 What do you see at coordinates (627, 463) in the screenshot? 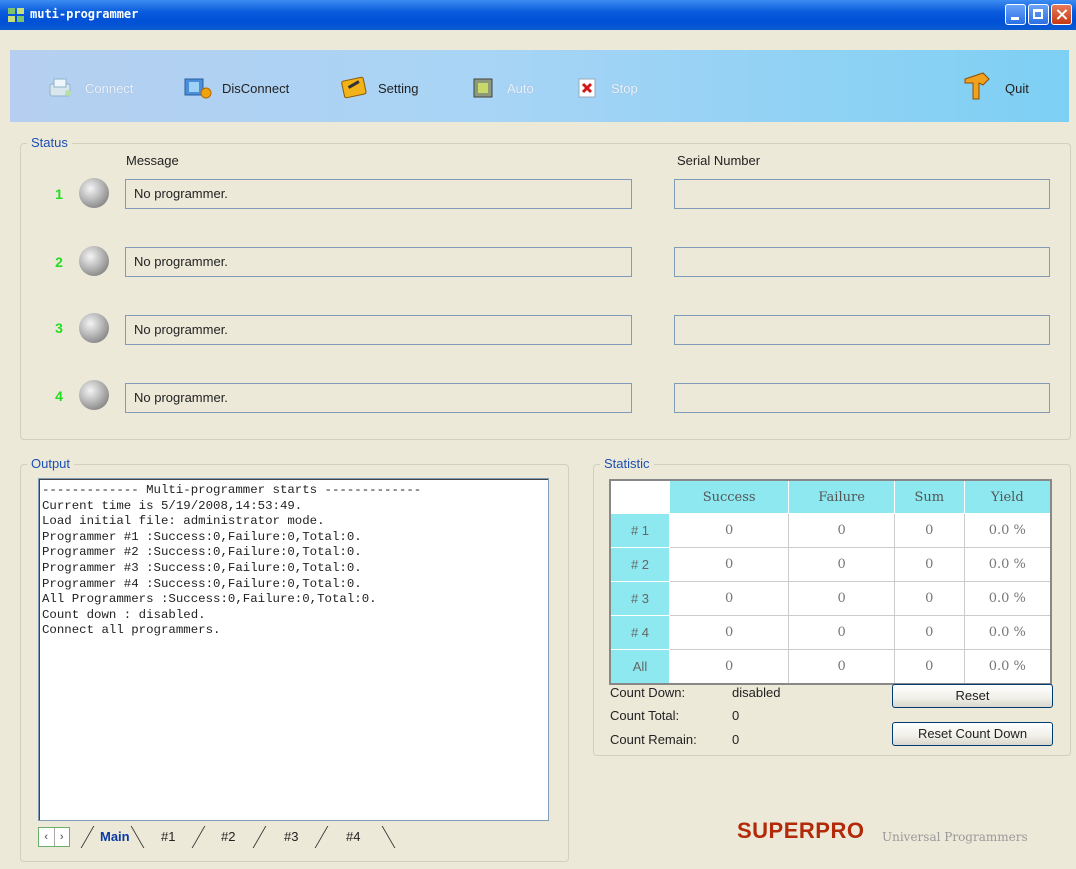
I see `statistic-legend: Statistic` at bounding box center [627, 463].